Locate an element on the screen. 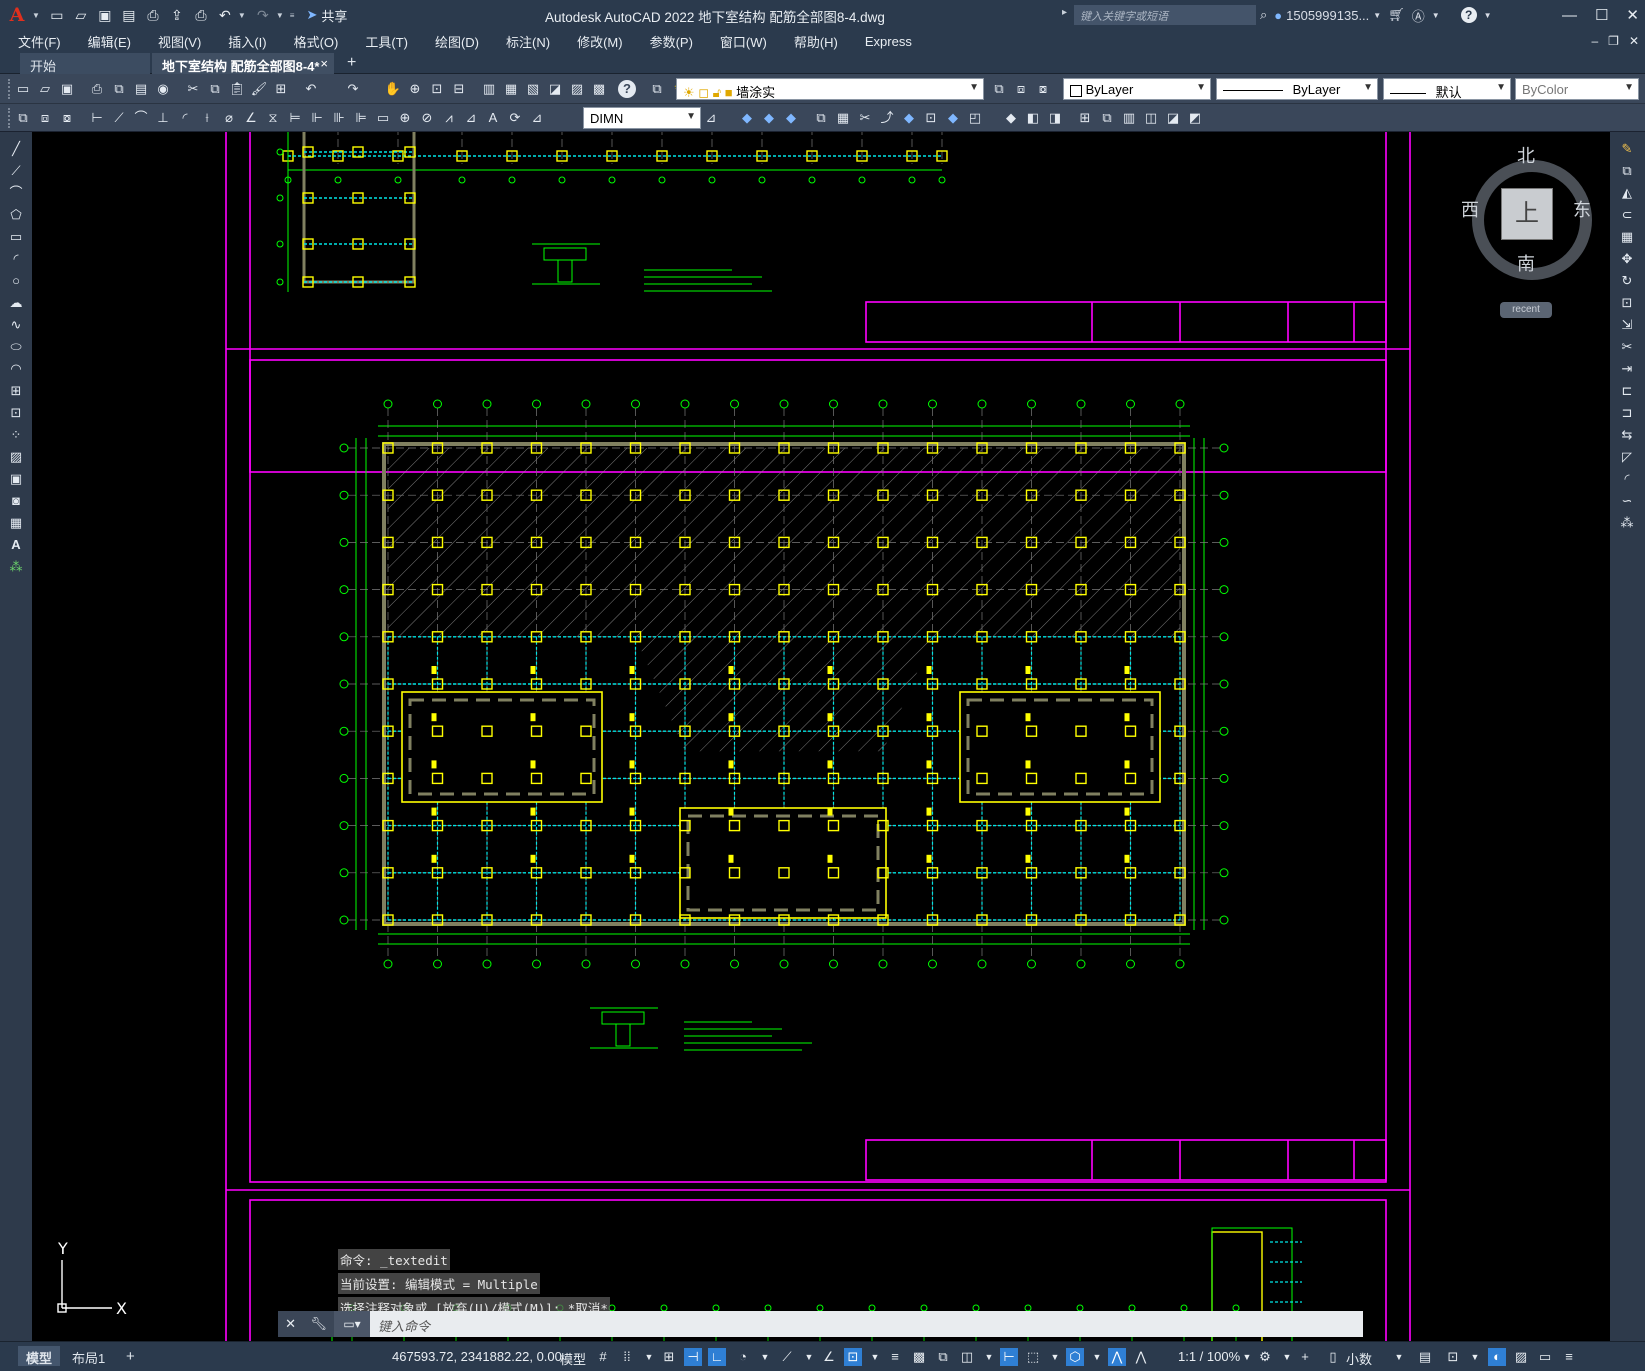 This screenshot has height=1371, width=1645. export-icon: ⇪ is located at coordinates (177, 15).